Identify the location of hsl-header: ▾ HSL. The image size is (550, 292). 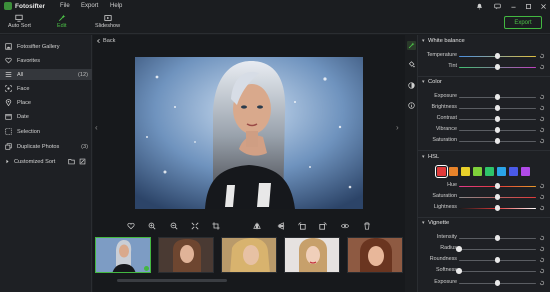
(484, 157).